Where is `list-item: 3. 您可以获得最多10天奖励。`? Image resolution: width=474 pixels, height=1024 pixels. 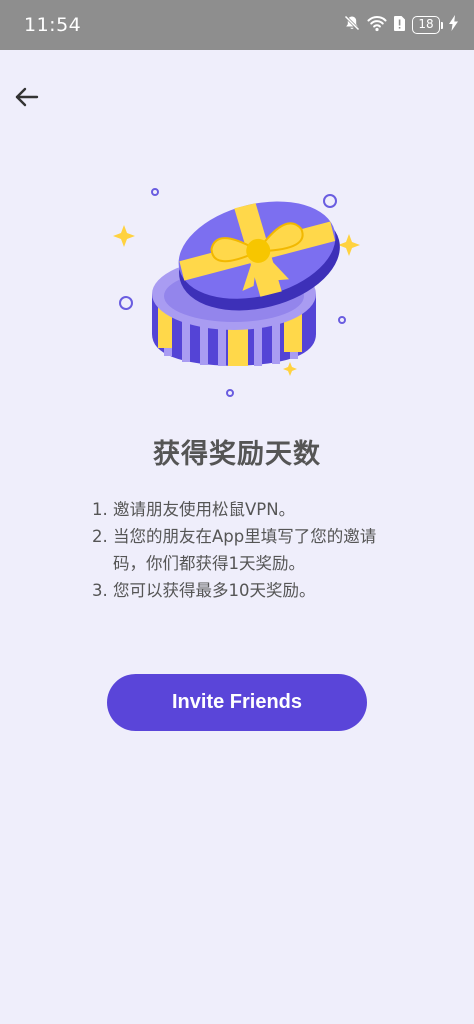 list-item: 3. 您可以获得最多10天奖励。 is located at coordinates (247, 590).